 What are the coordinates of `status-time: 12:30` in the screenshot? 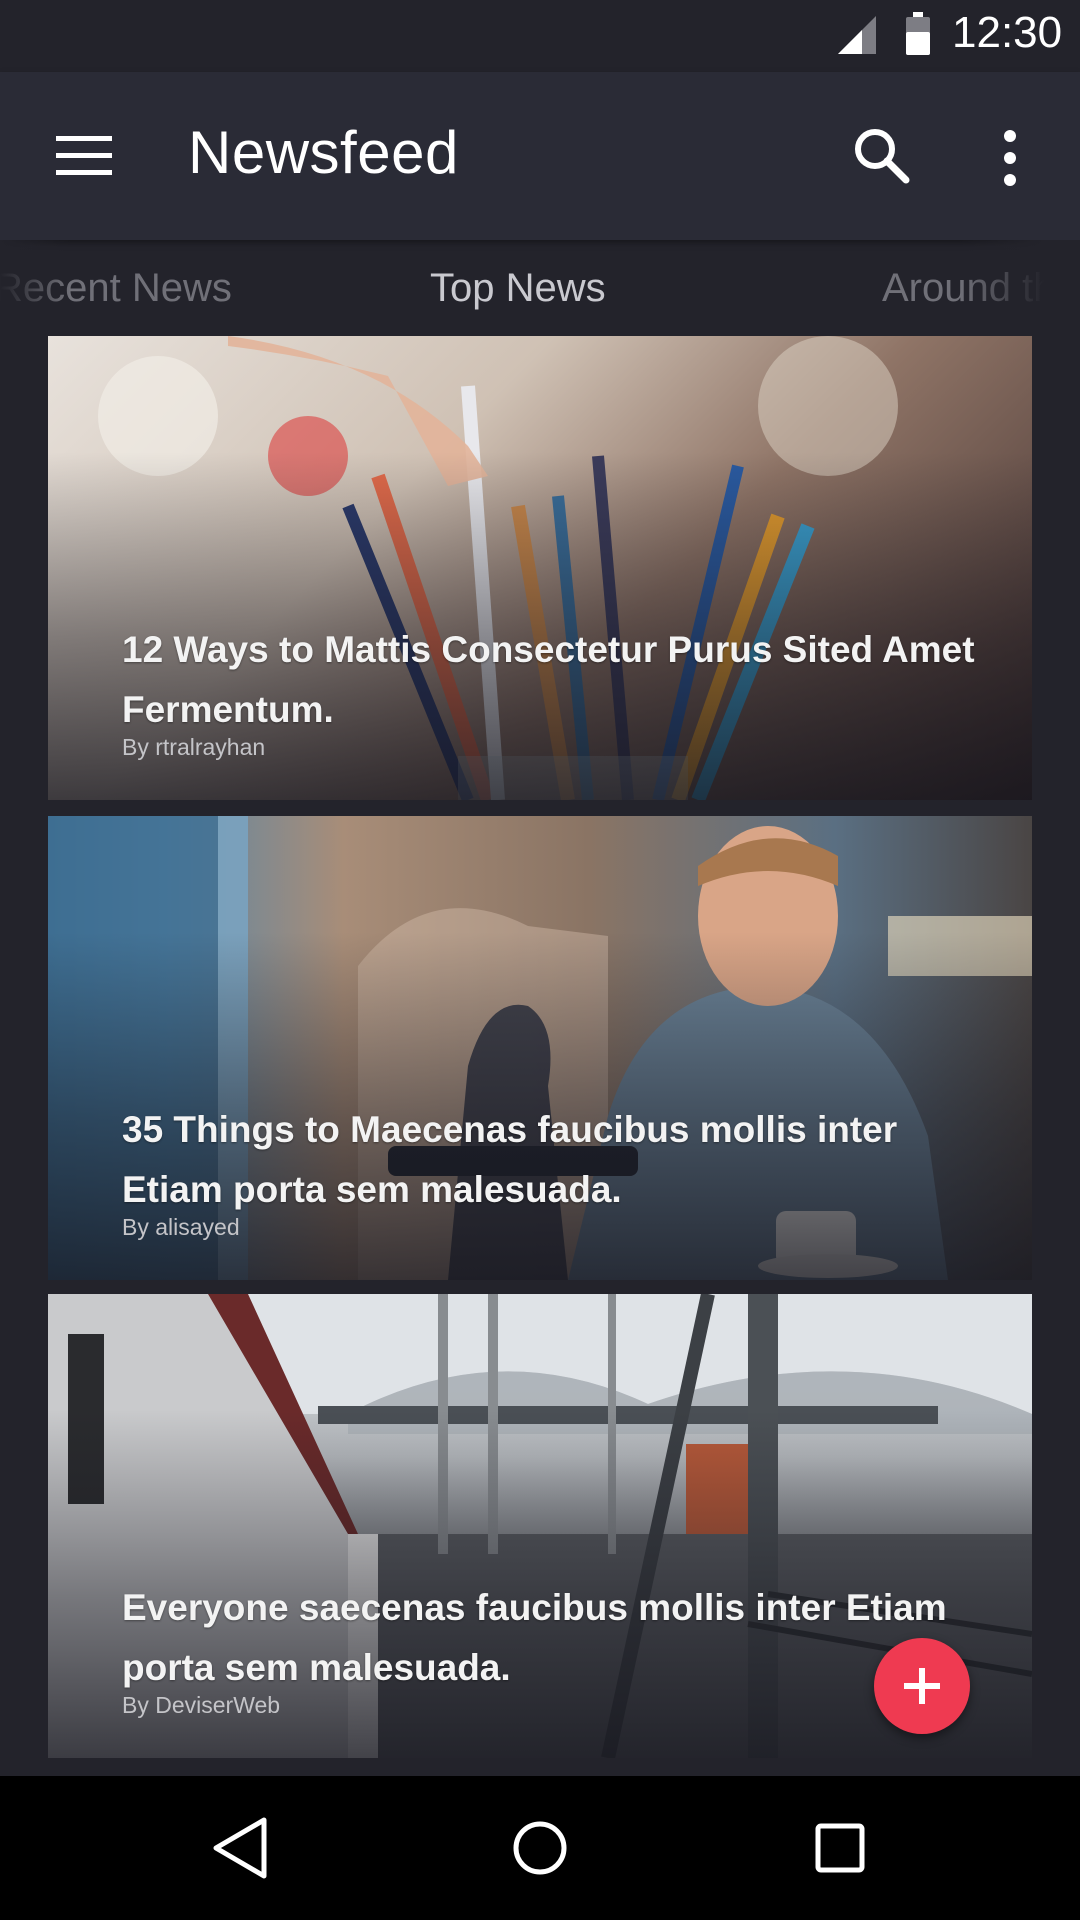 It's located at (1007, 32).